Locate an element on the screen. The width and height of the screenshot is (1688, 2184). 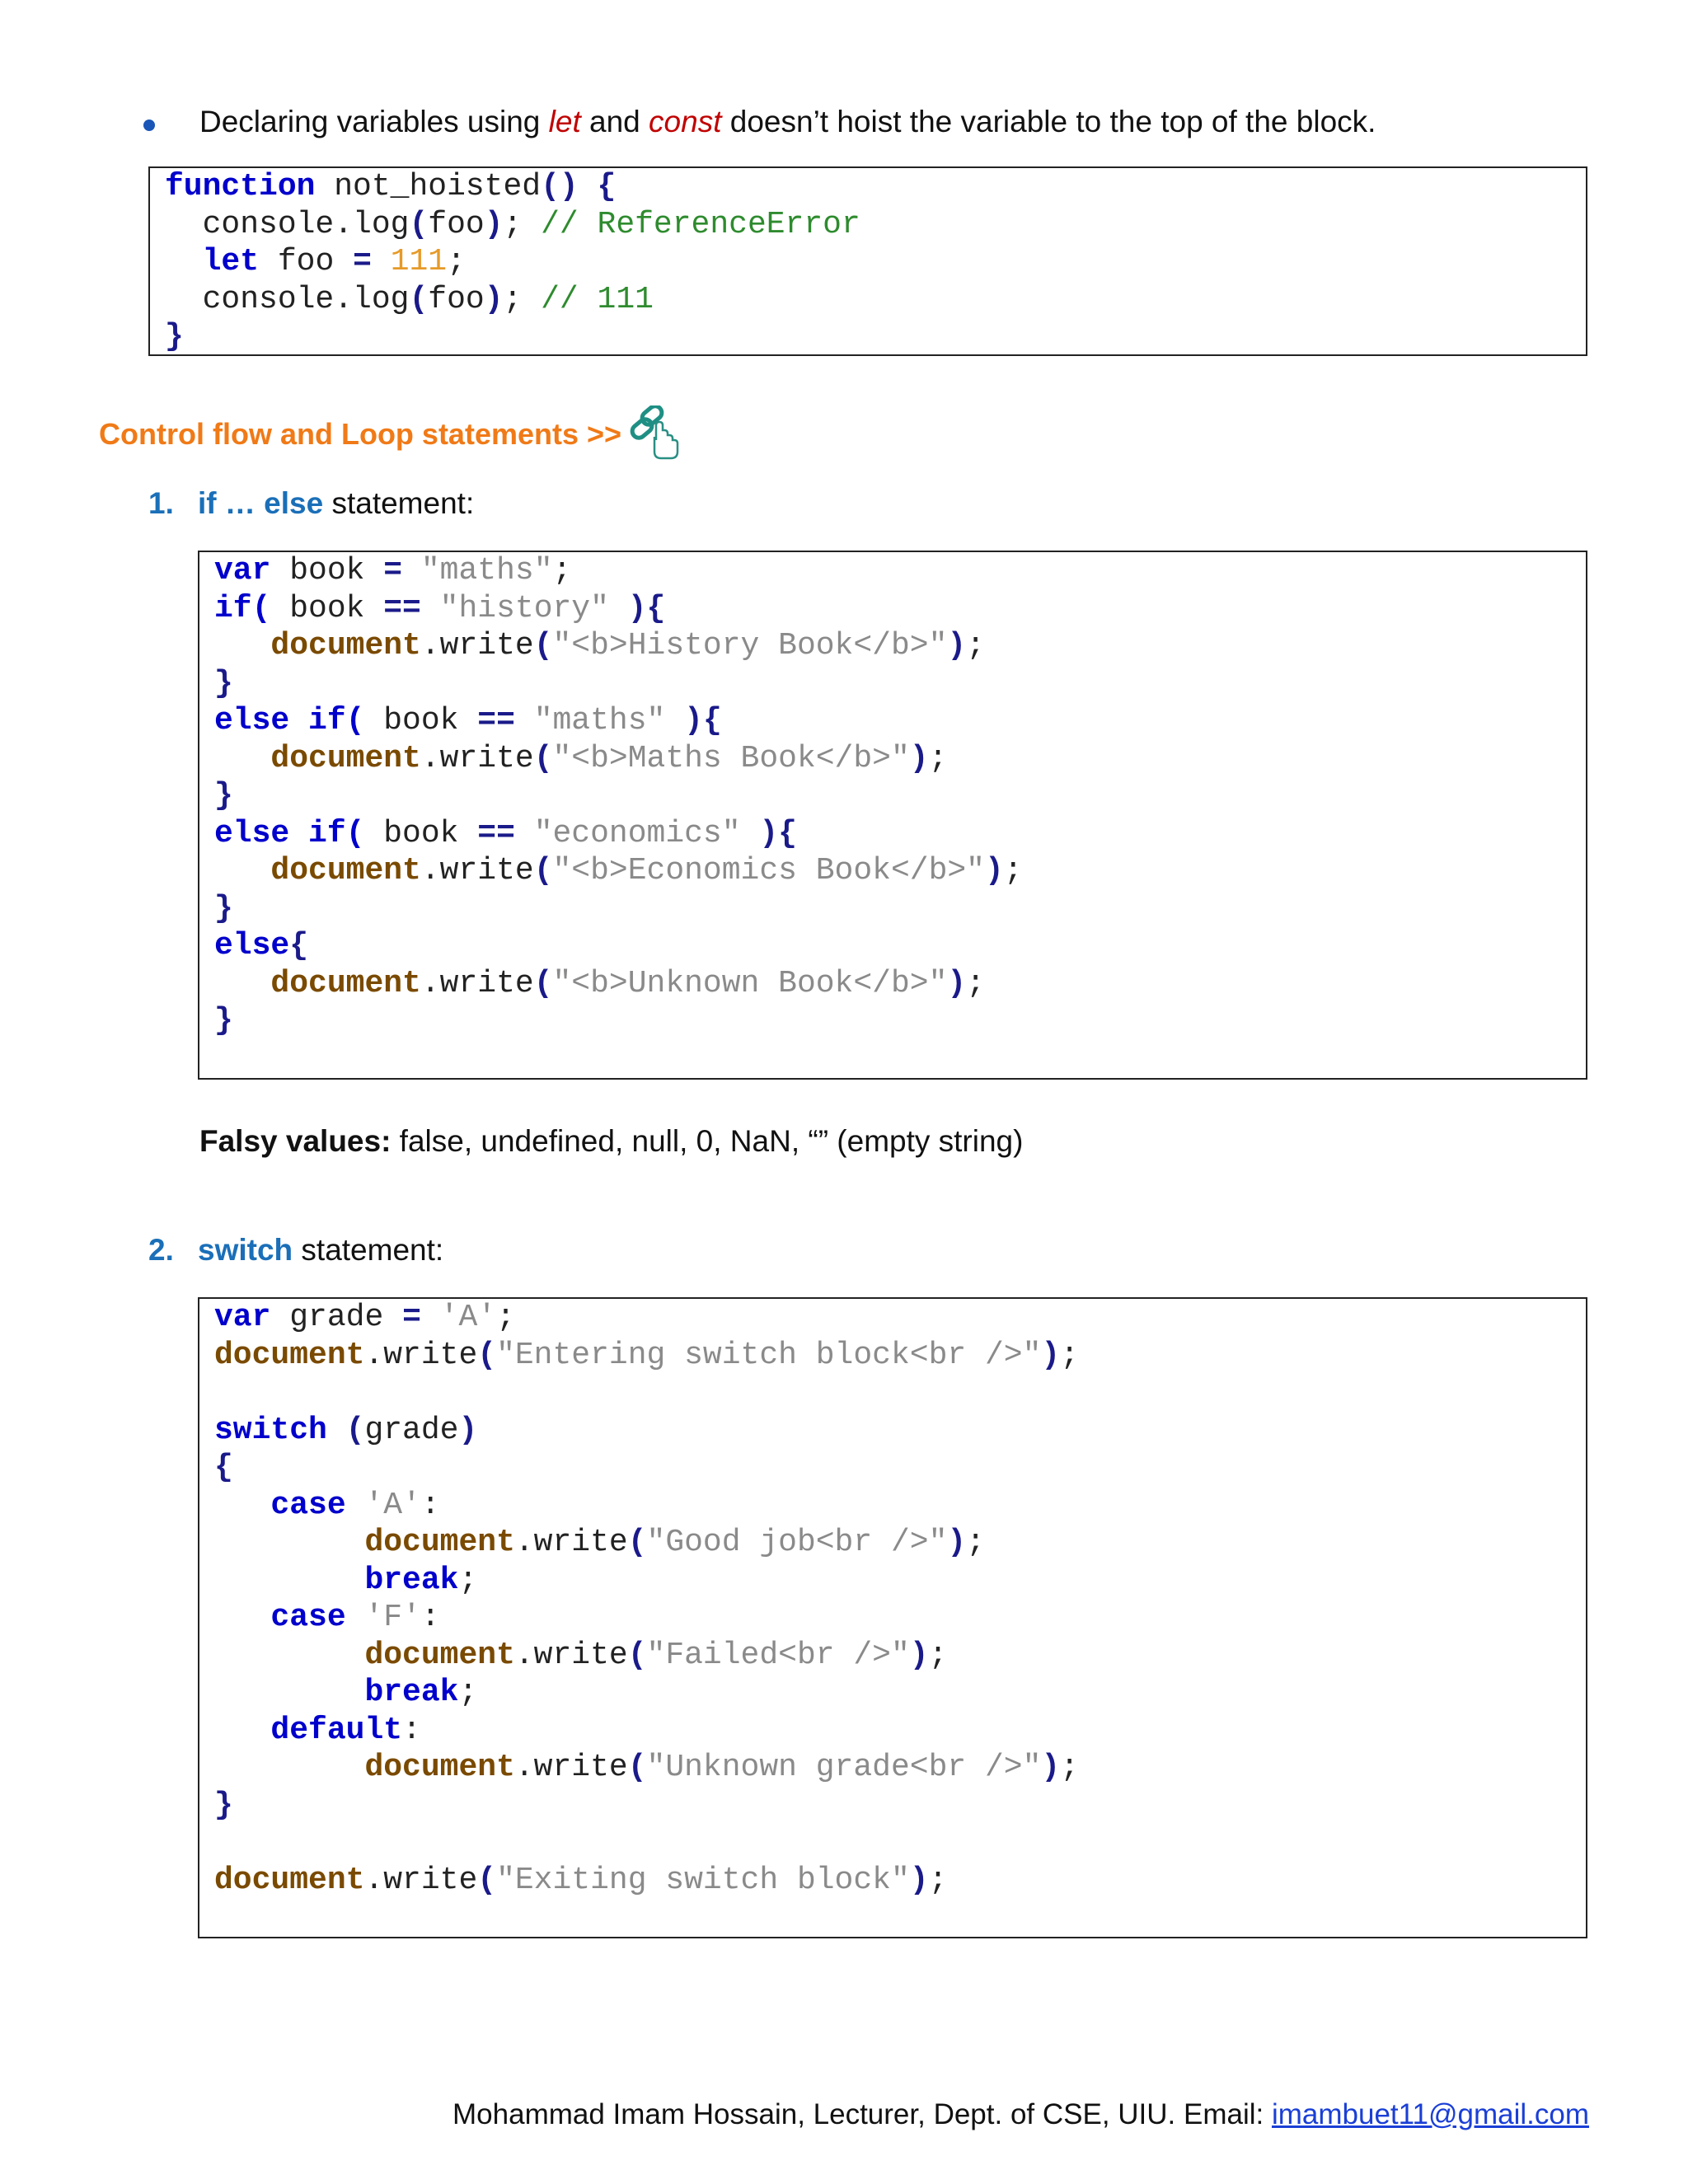
code-token: function is located at coordinates (240, 186).